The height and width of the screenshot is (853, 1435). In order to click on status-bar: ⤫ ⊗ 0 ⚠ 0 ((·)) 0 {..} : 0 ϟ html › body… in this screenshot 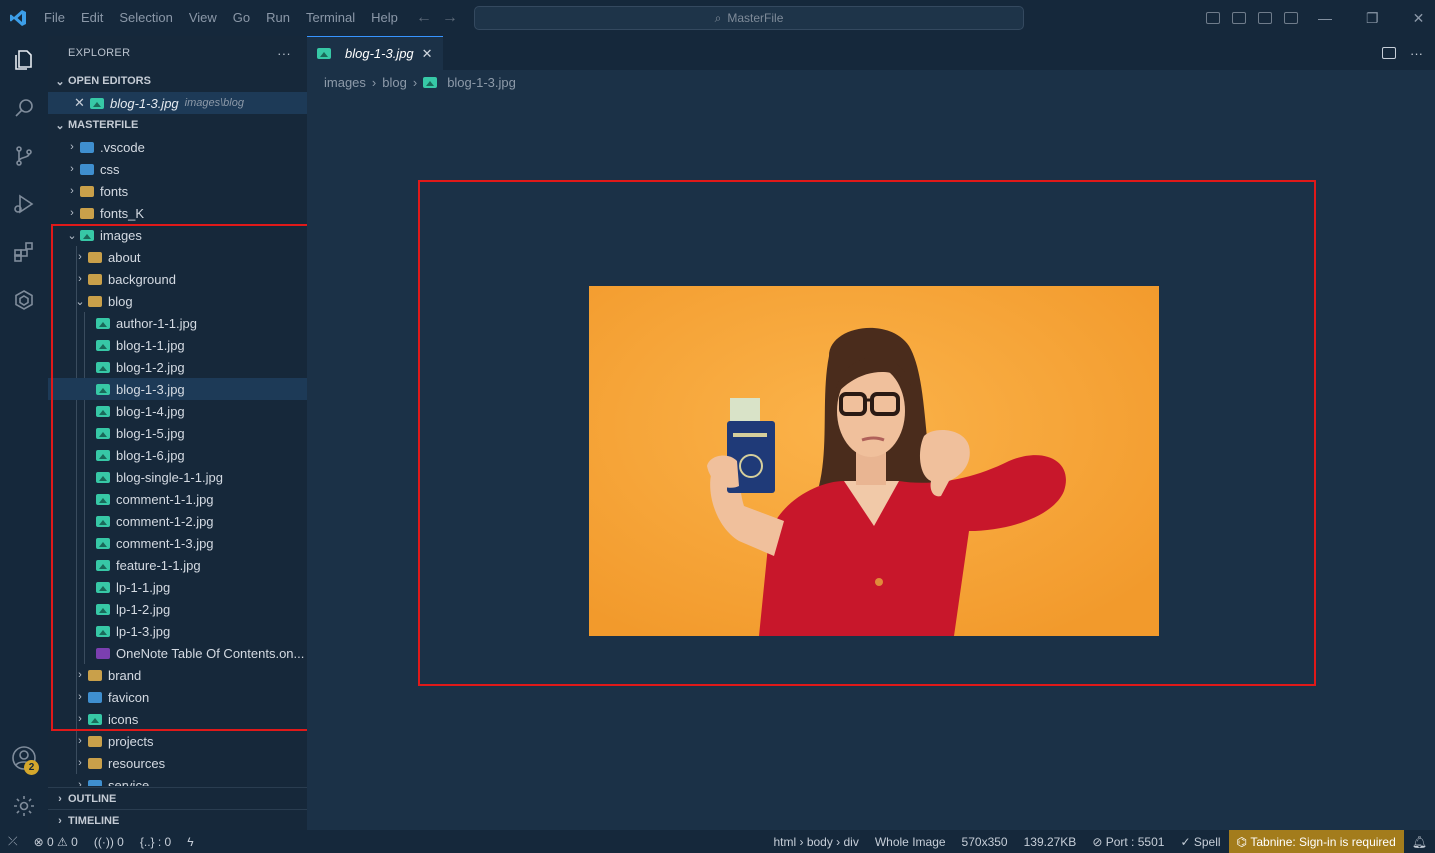, I will do `click(717, 841)`.